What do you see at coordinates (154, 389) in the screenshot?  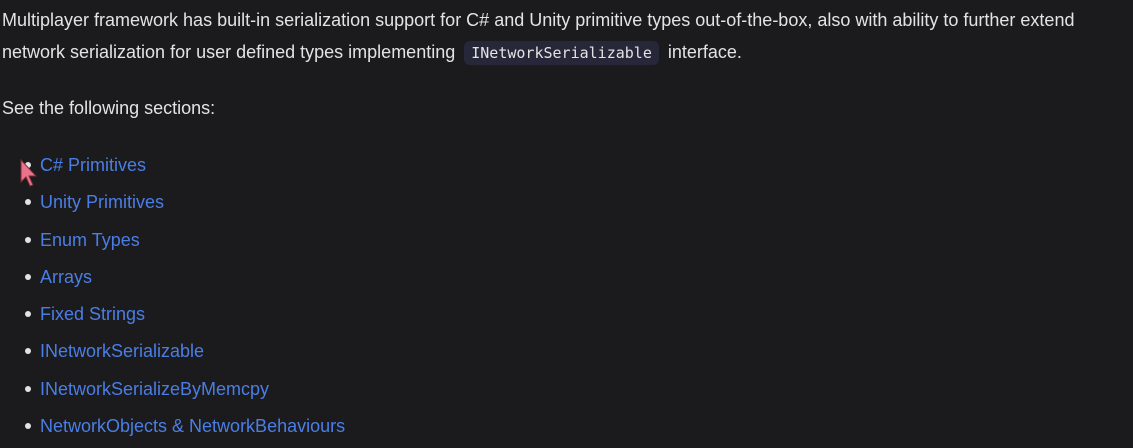 I see `link-inetworkserializebymemcpy: INetworkSerializeByMemcpy` at bounding box center [154, 389].